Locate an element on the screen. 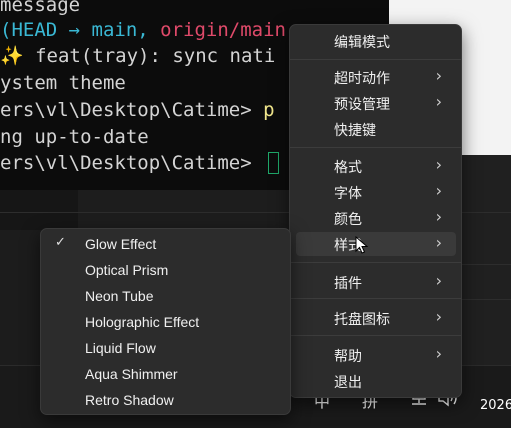 The height and width of the screenshot is (428, 511). menu-item-font: 字体 › is located at coordinates (376, 192).